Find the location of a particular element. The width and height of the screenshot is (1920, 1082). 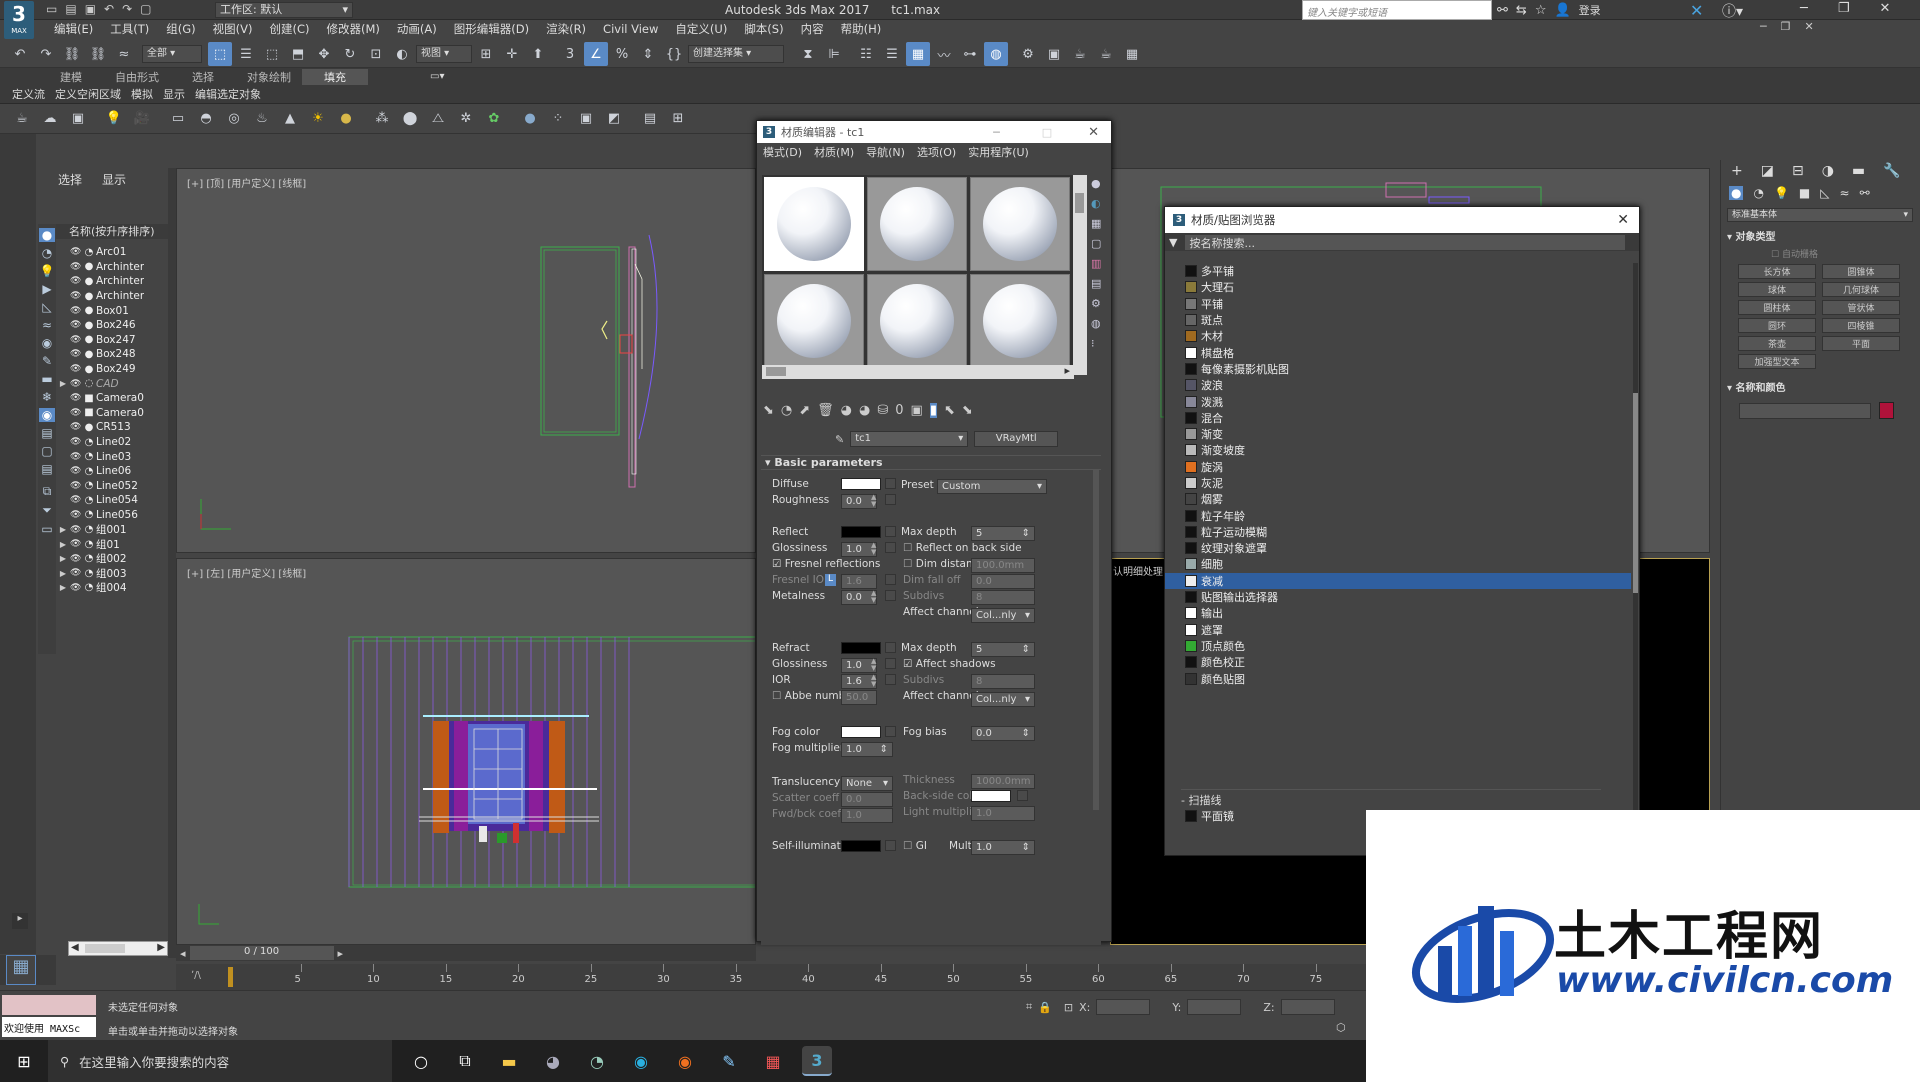

angle-snap-icon: ∠ is located at coordinates (596, 54).